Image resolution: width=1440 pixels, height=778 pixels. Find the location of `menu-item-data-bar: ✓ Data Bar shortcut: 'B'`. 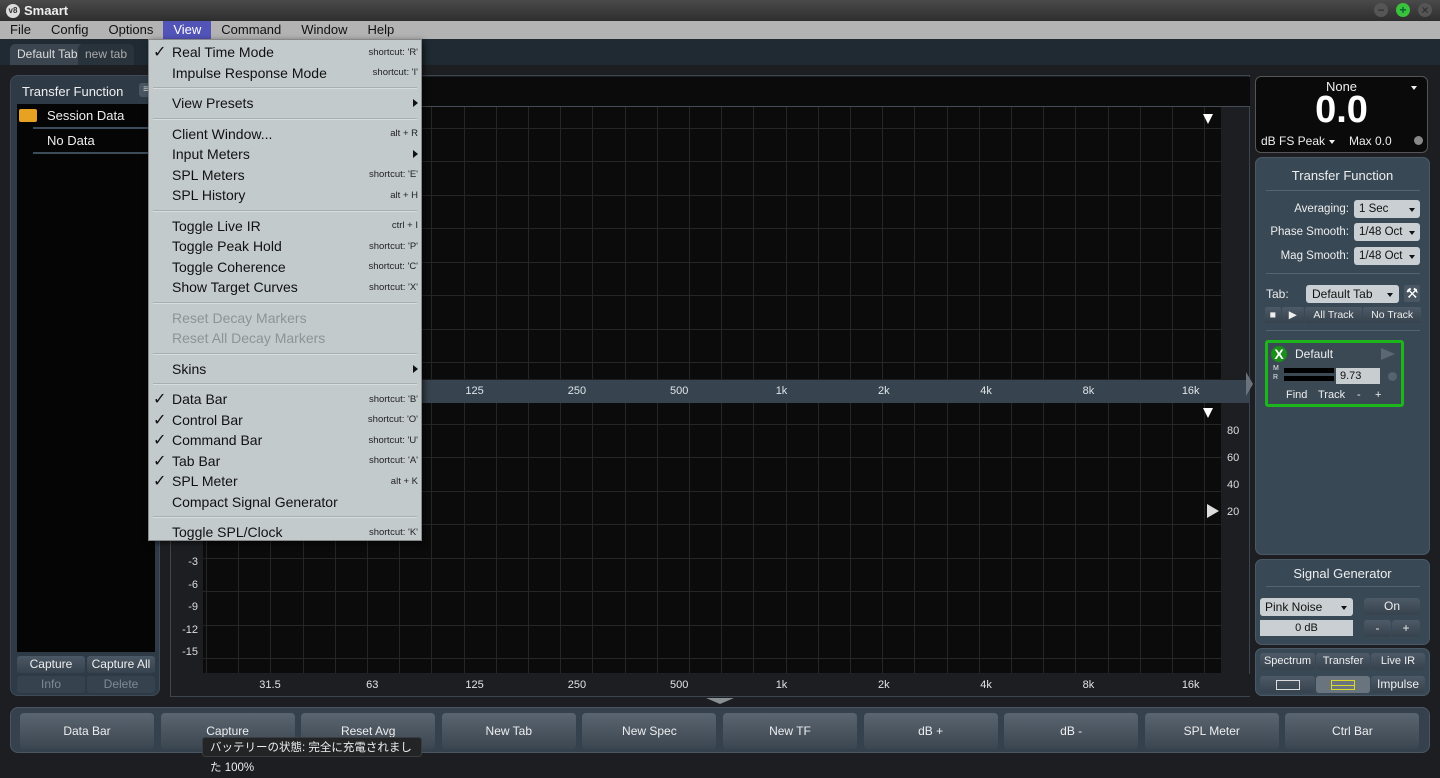

menu-item-data-bar: ✓ Data Bar shortcut: 'B' is located at coordinates (285, 399).